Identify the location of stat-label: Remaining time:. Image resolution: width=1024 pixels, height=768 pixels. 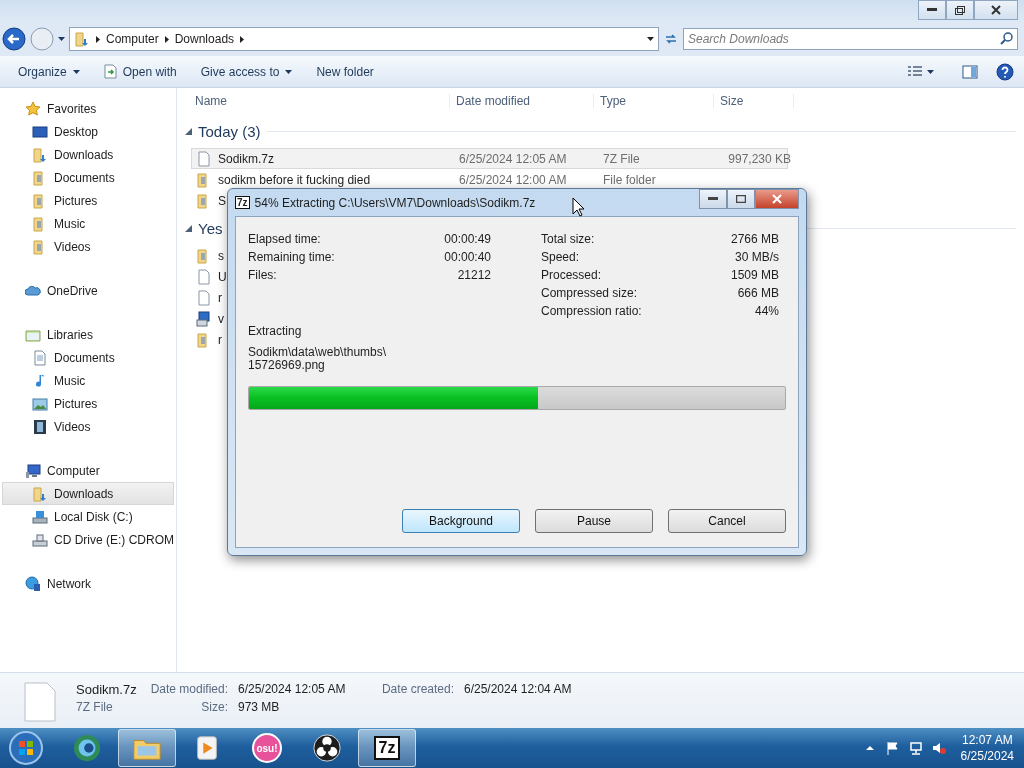
(292, 257).